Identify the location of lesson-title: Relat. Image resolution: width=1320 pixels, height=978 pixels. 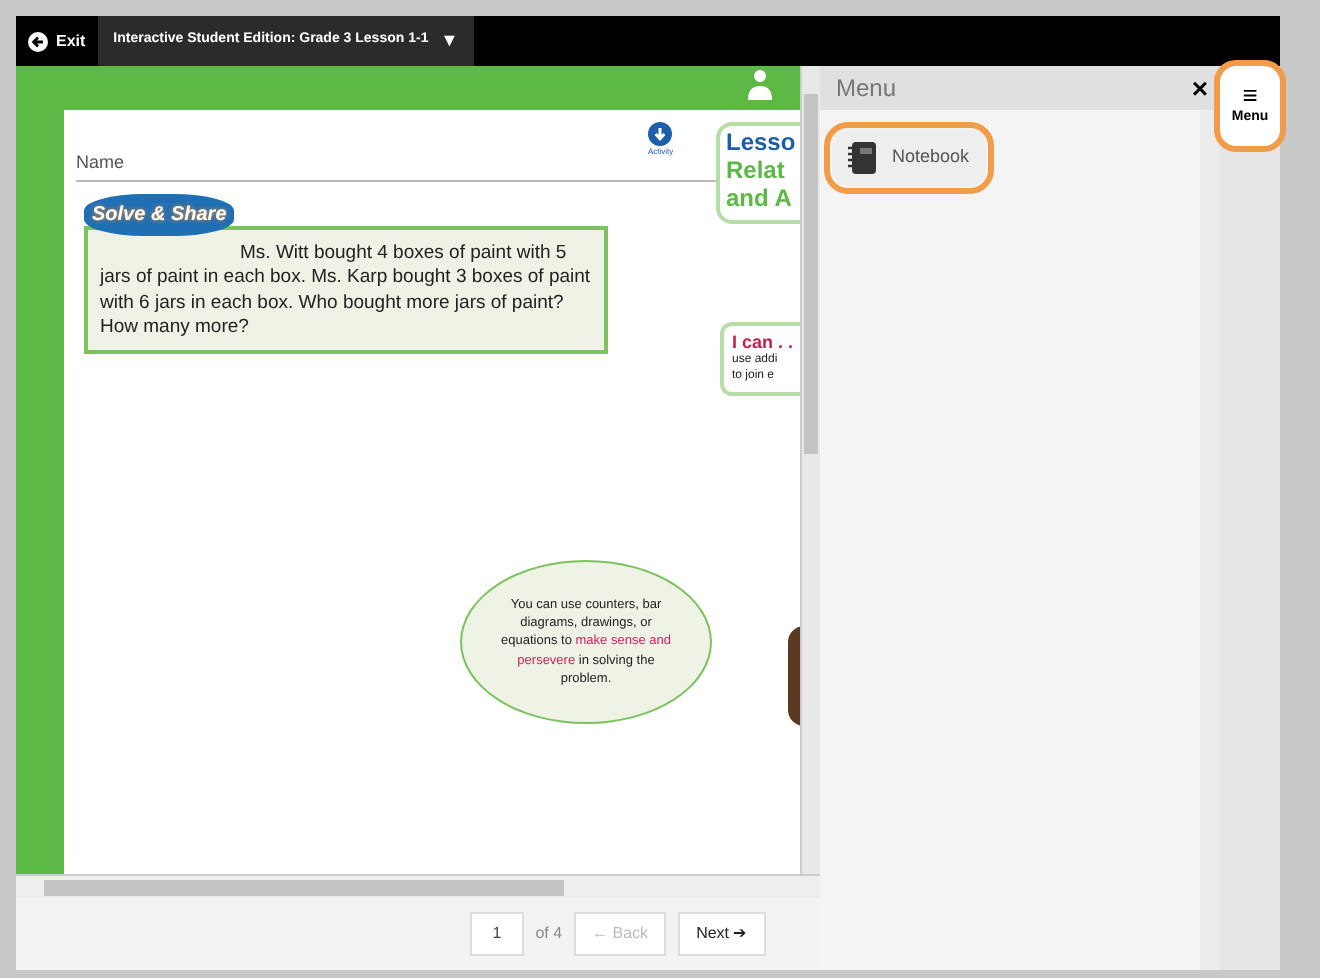
(756, 171).